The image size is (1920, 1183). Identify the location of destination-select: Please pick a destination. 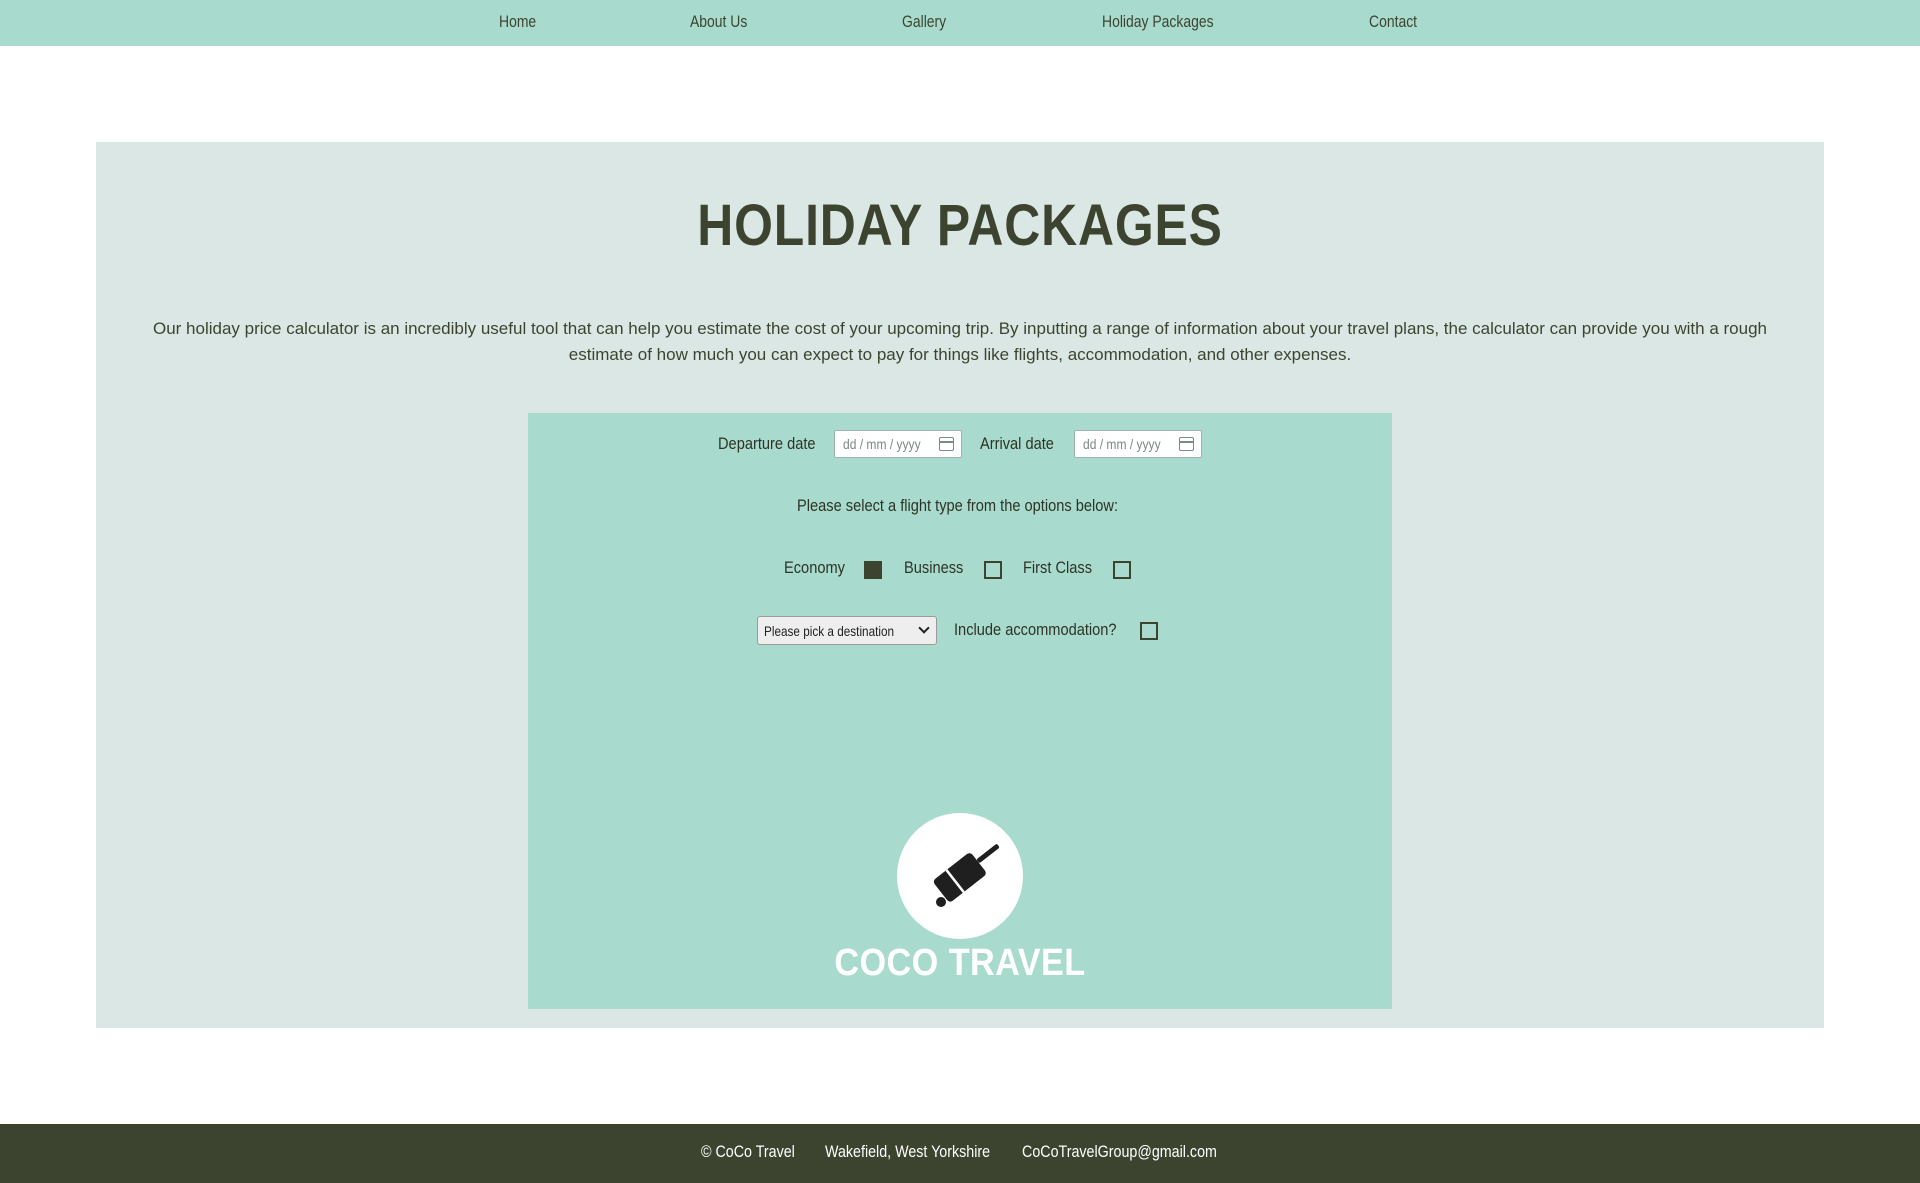
(847, 630).